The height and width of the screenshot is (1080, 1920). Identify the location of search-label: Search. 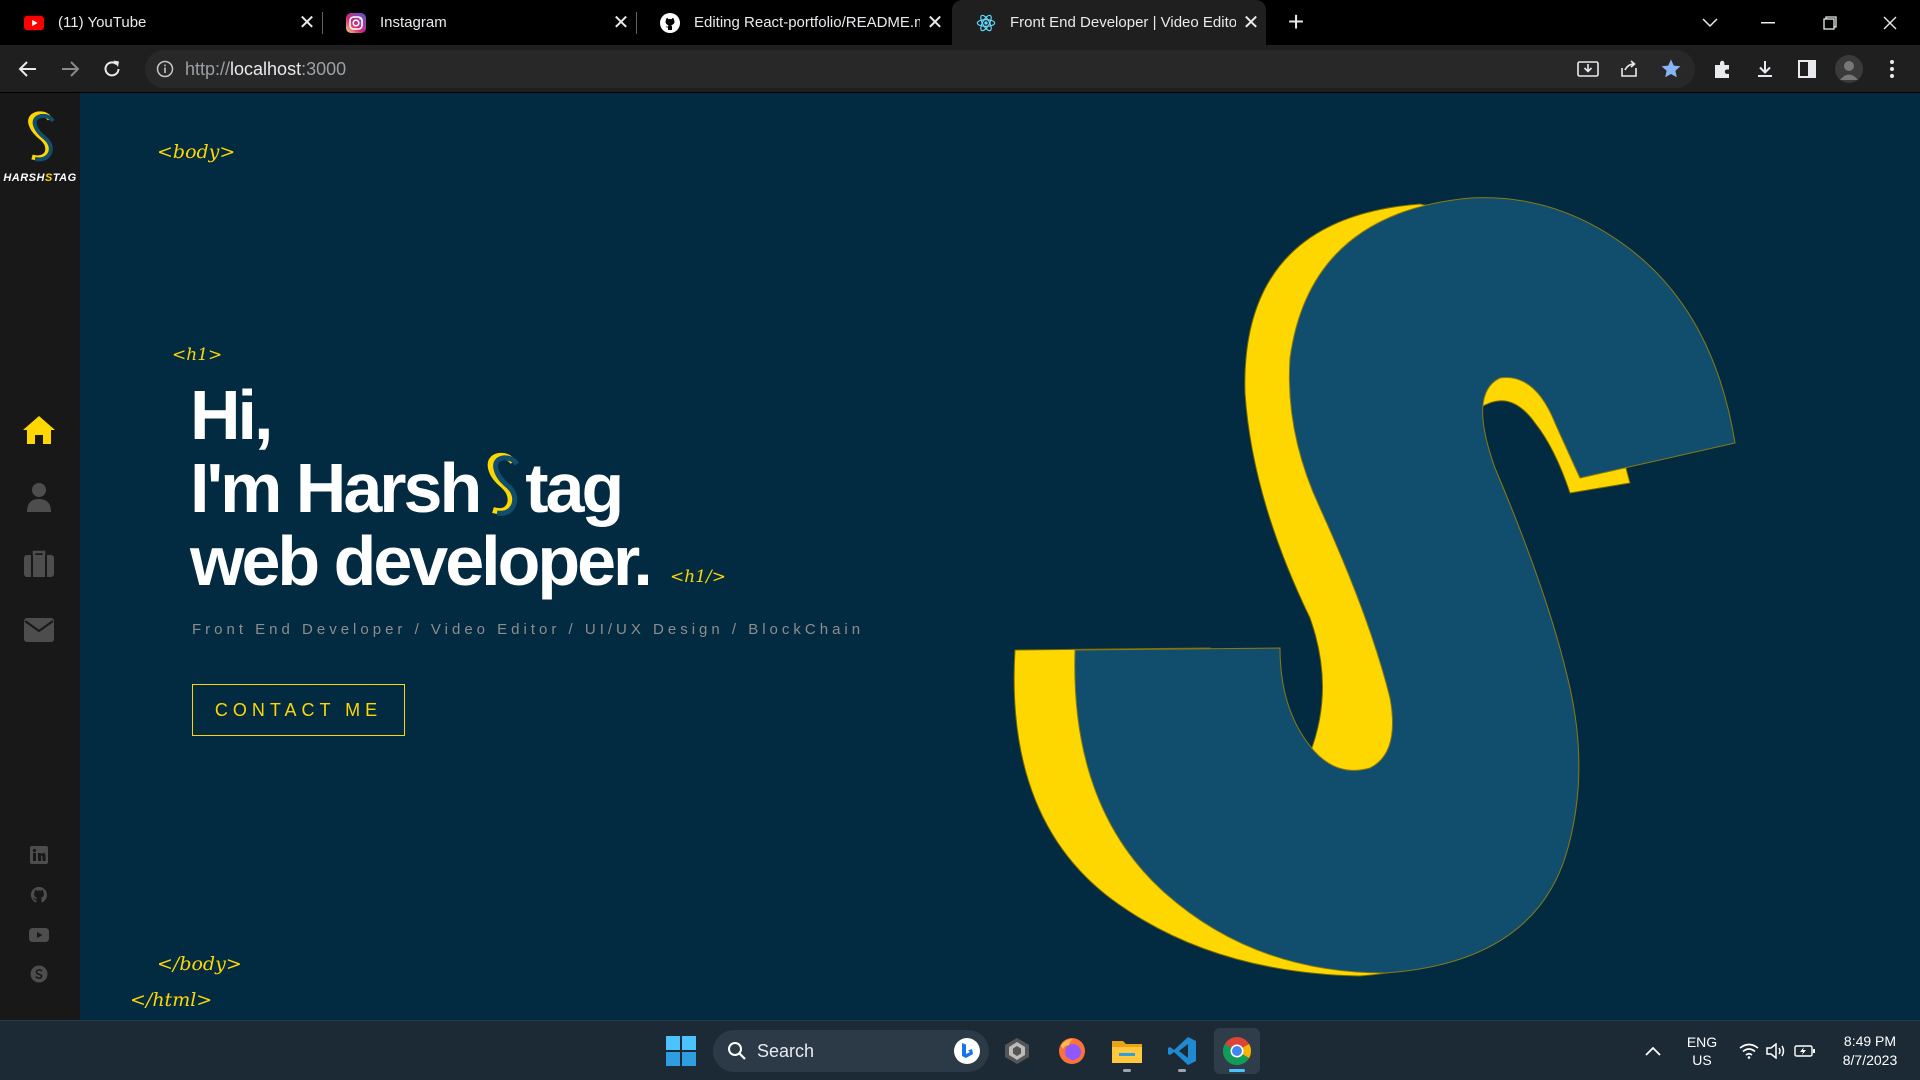
(786, 1050).